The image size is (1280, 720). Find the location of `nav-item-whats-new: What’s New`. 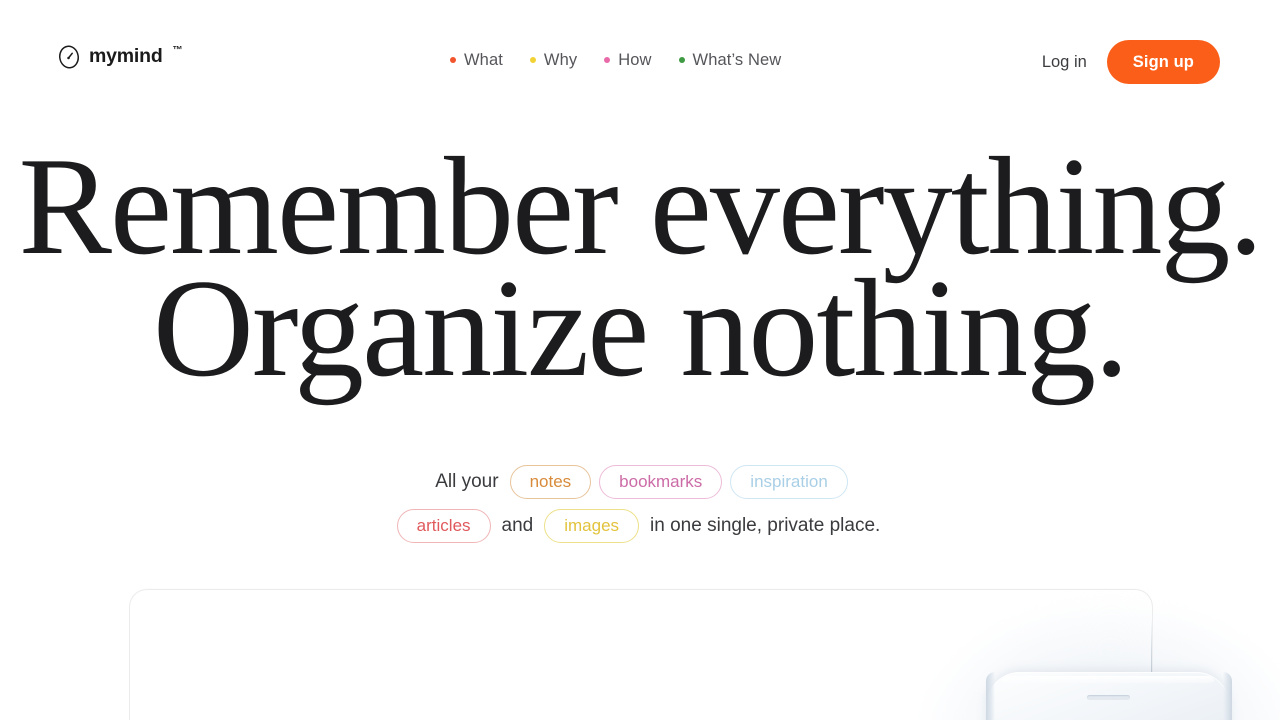

nav-item-whats-new: What’s New is located at coordinates (730, 60).